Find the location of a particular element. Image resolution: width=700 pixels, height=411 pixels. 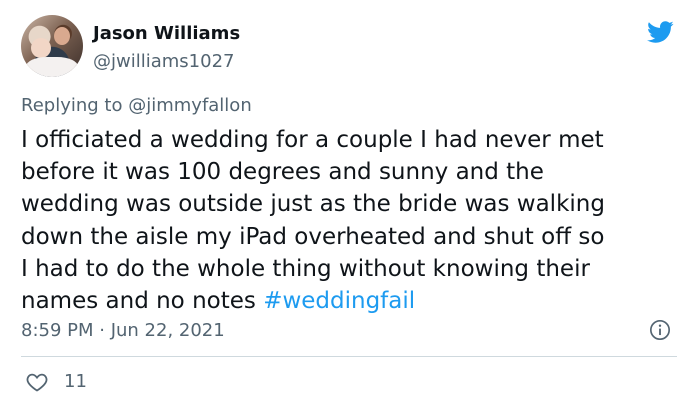

divider is located at coordinates (349, 356).